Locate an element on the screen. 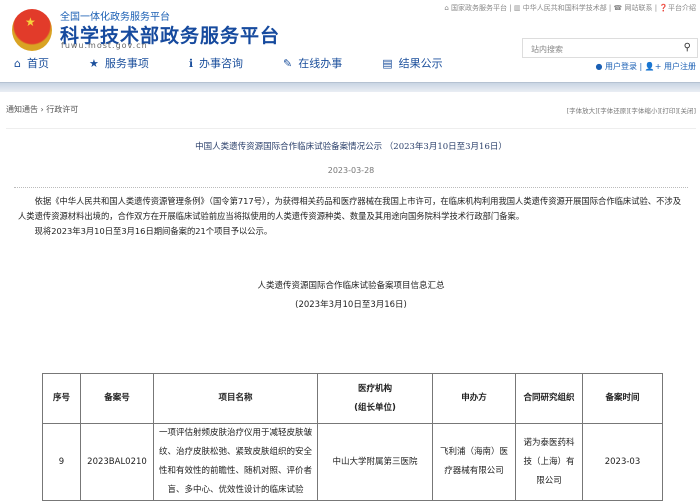 This screenshot has height=501, width=700. top-link: 网站联系 is located at coordinates (638, 8).